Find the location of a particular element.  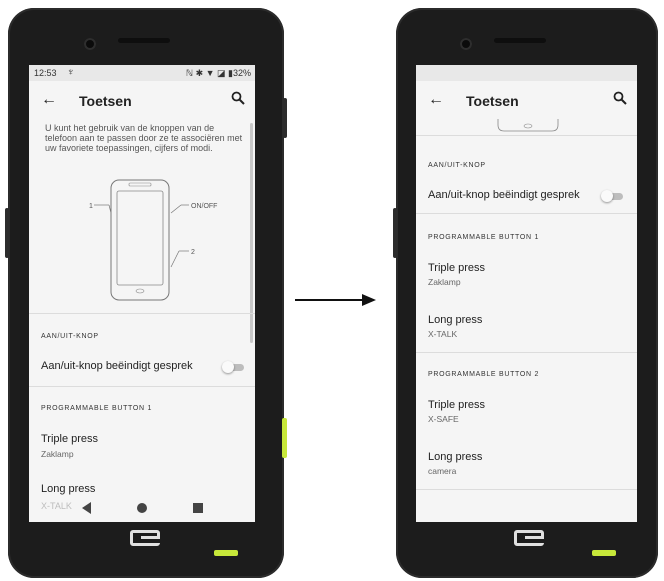

button1-long-title: Long press is located at coordinates (455, 320).